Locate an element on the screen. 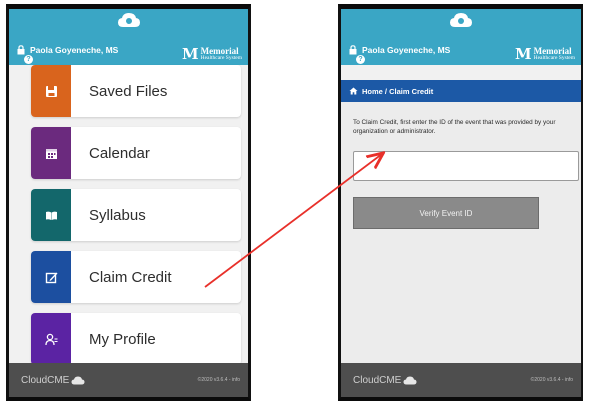 The width and height of the screenshot is (590, 405). breadcrumb-text: Home / Claim Credit is located at coordinates (398, 91).